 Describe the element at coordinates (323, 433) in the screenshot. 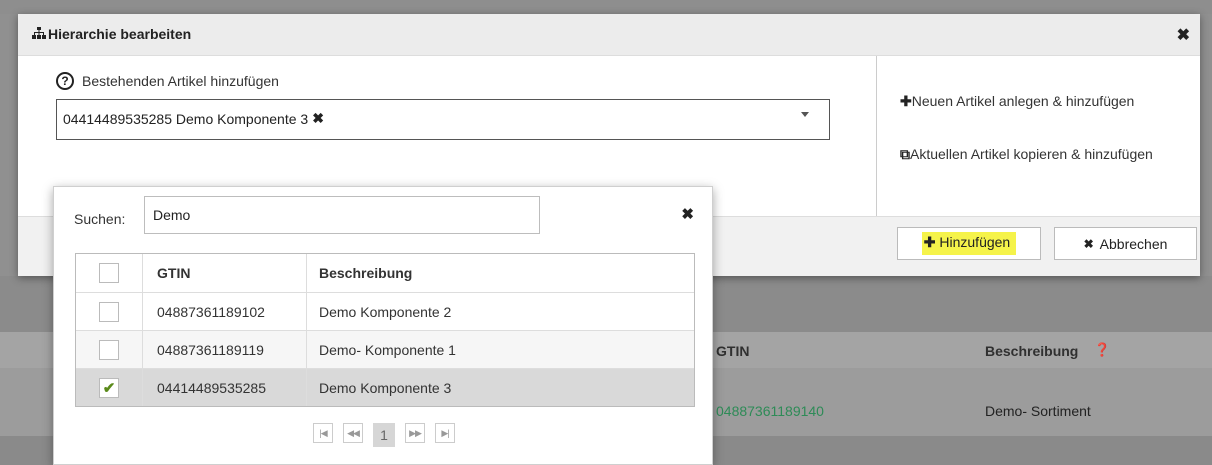

I see `first-page-icon: |◀` at that location.